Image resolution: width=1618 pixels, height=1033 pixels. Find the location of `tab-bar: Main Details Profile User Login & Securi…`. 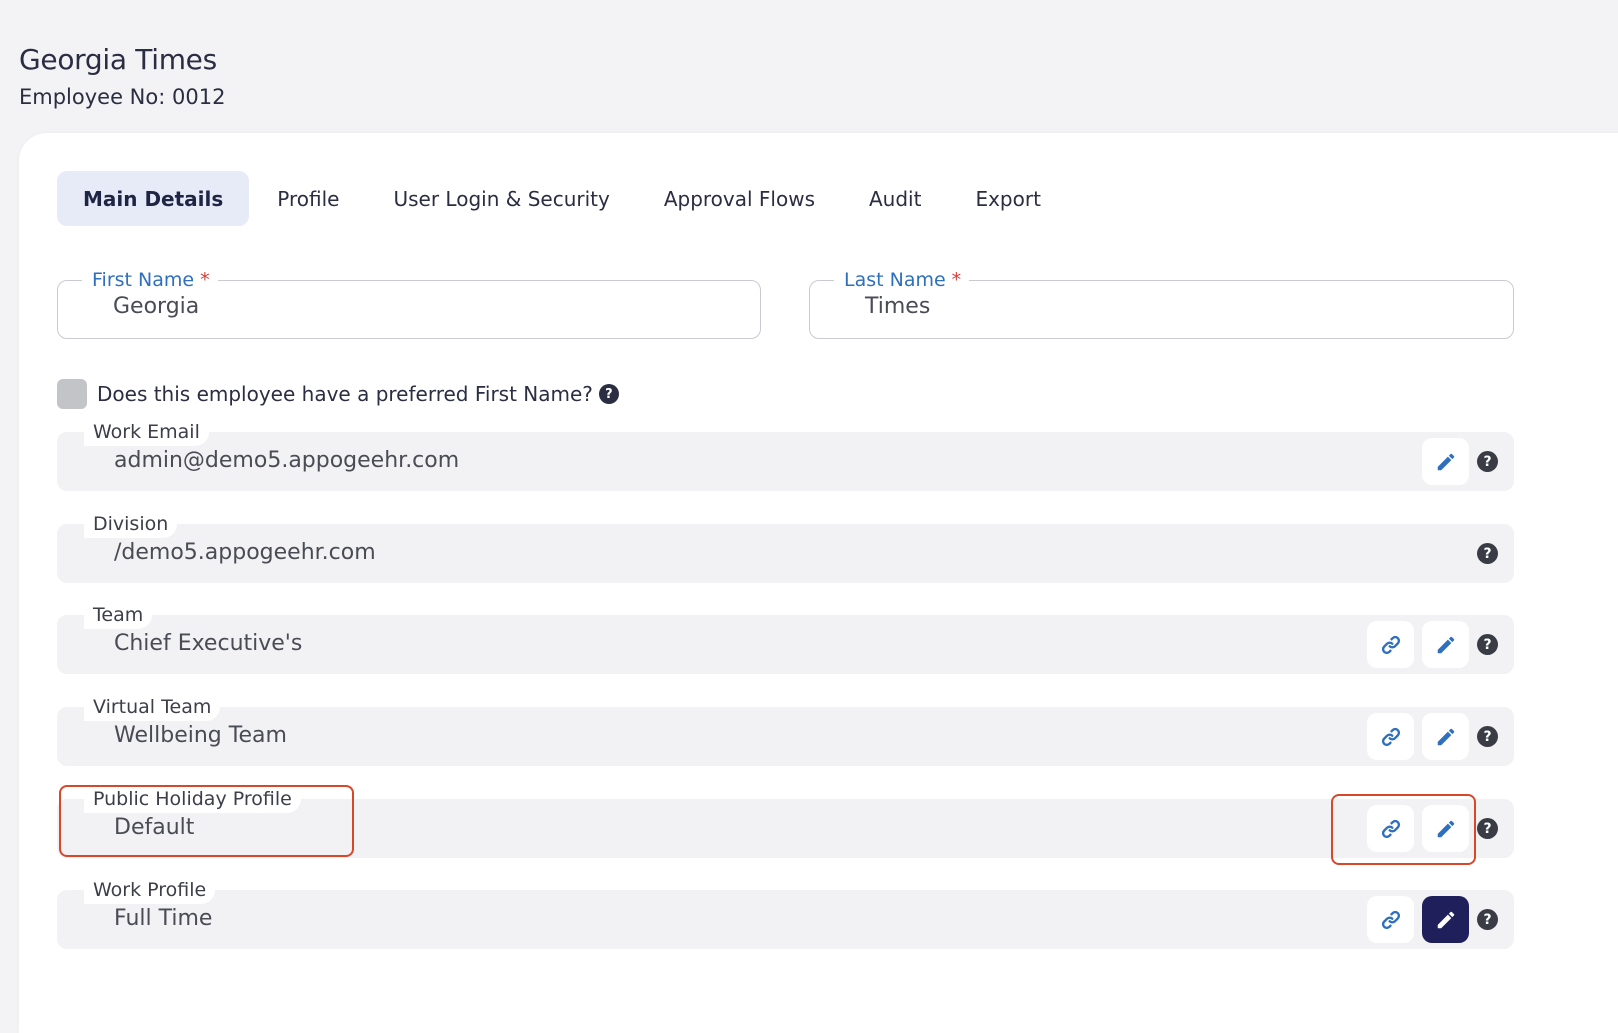

tab-bar: Main Details Profile User Login & Securi… is located at coordinates (563, 198).